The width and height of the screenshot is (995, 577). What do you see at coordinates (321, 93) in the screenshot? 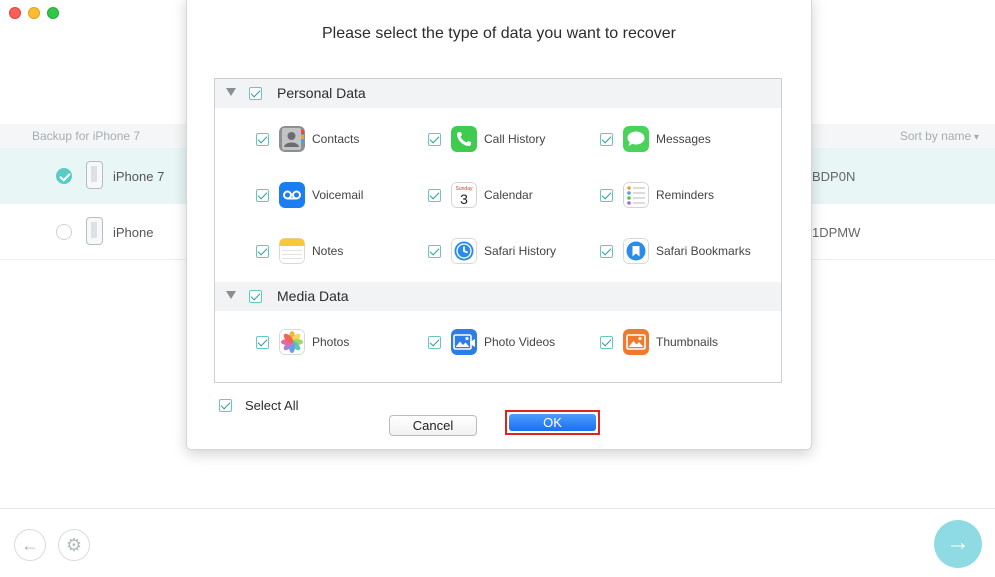
I see `section-label: Personal Data` at bounding box center [321, 93].